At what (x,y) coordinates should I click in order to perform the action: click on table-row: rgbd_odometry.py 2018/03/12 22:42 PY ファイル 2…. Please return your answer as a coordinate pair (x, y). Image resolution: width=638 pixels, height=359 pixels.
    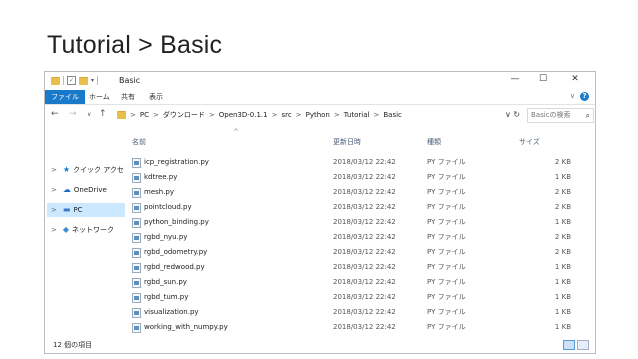
    Looking at the image, I should click on (357, 252).